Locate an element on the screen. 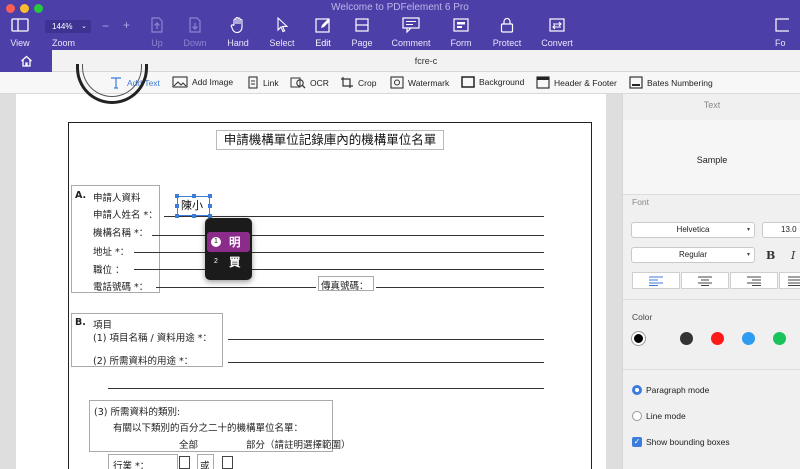 The width and height of the screenshot is (800, 469). position-label: 職位 ： is located at coordinates (109, 270).